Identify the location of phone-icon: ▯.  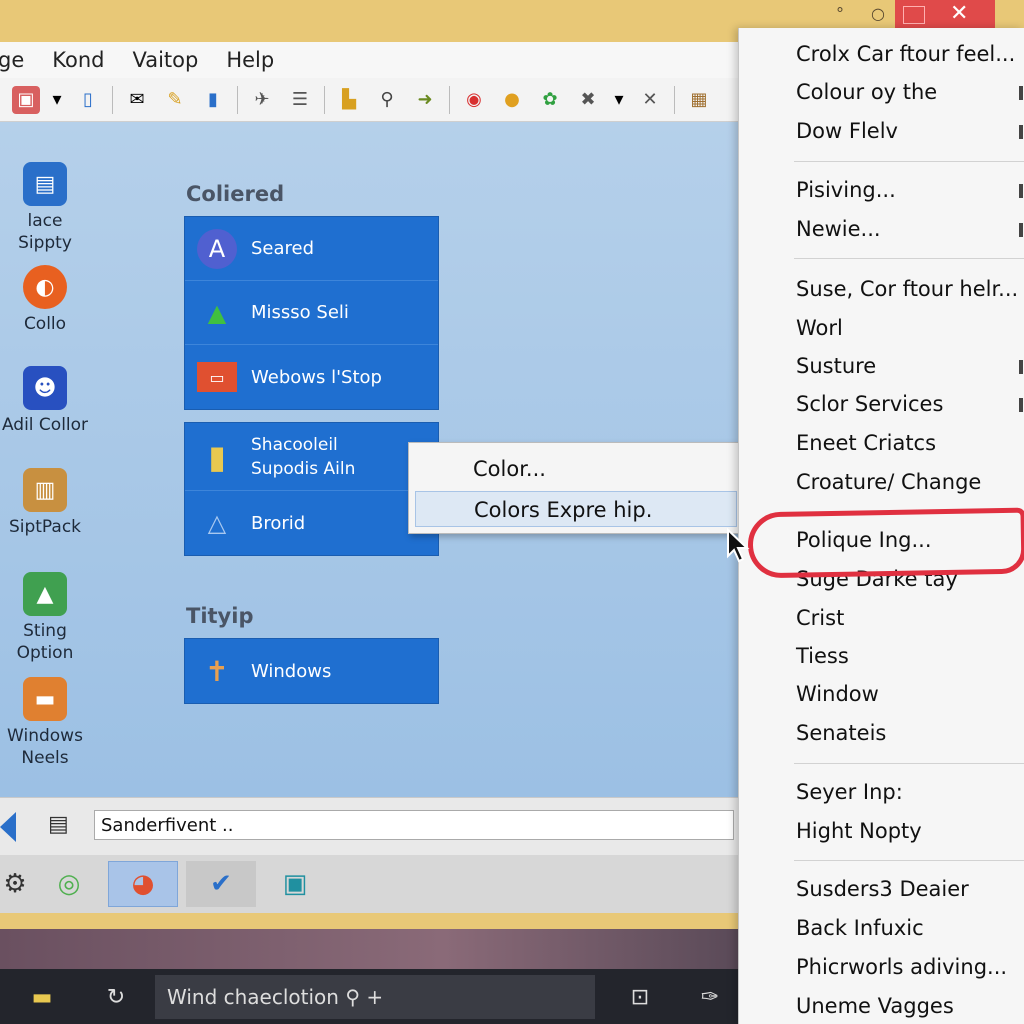
(88, 100).